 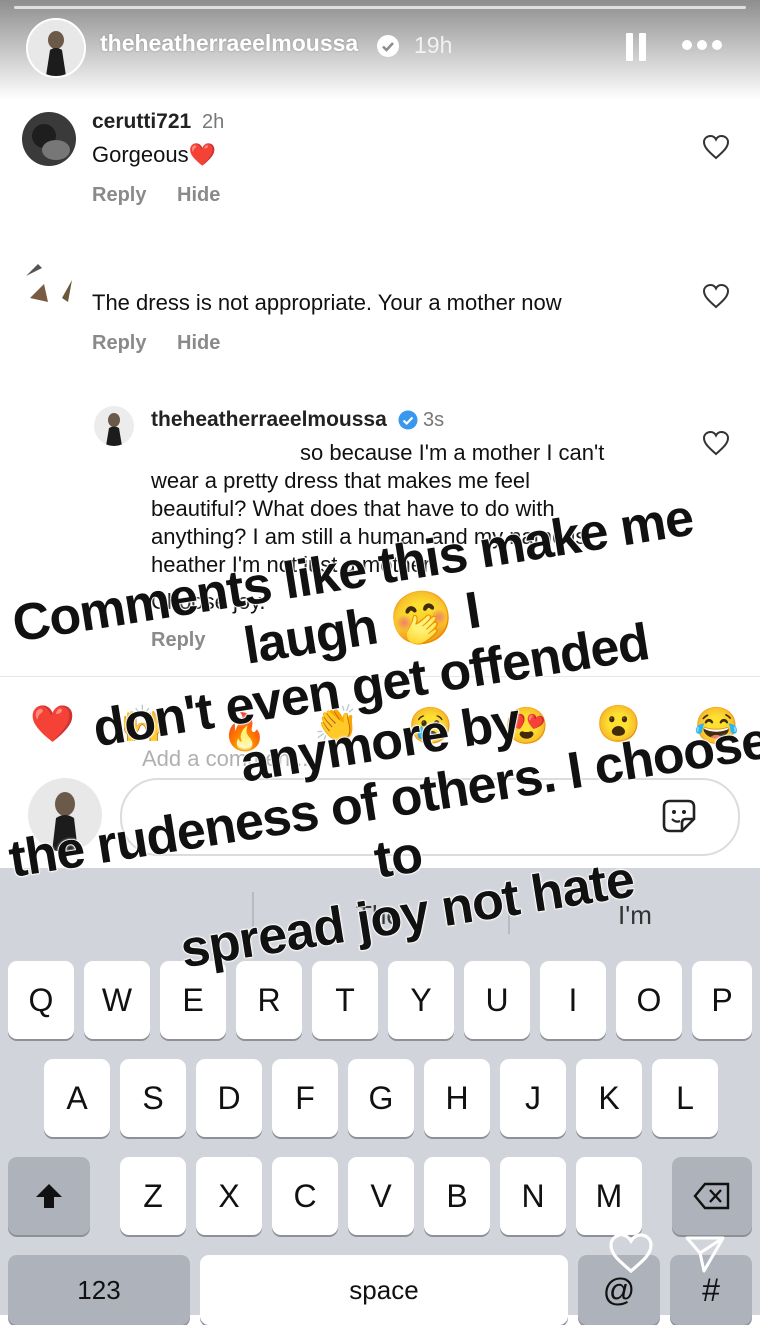 What do you see at coordinates (141, 122) in the screenshot?
I see `comment-username: cerutti721` at bounding box center [141, 122].